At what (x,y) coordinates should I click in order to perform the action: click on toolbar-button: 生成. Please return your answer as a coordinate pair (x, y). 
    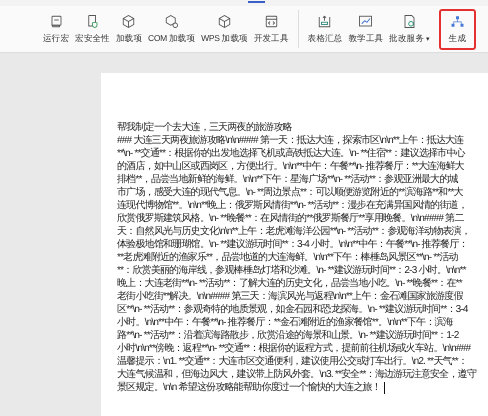
    Looking at the image, I should click on (457, 29).